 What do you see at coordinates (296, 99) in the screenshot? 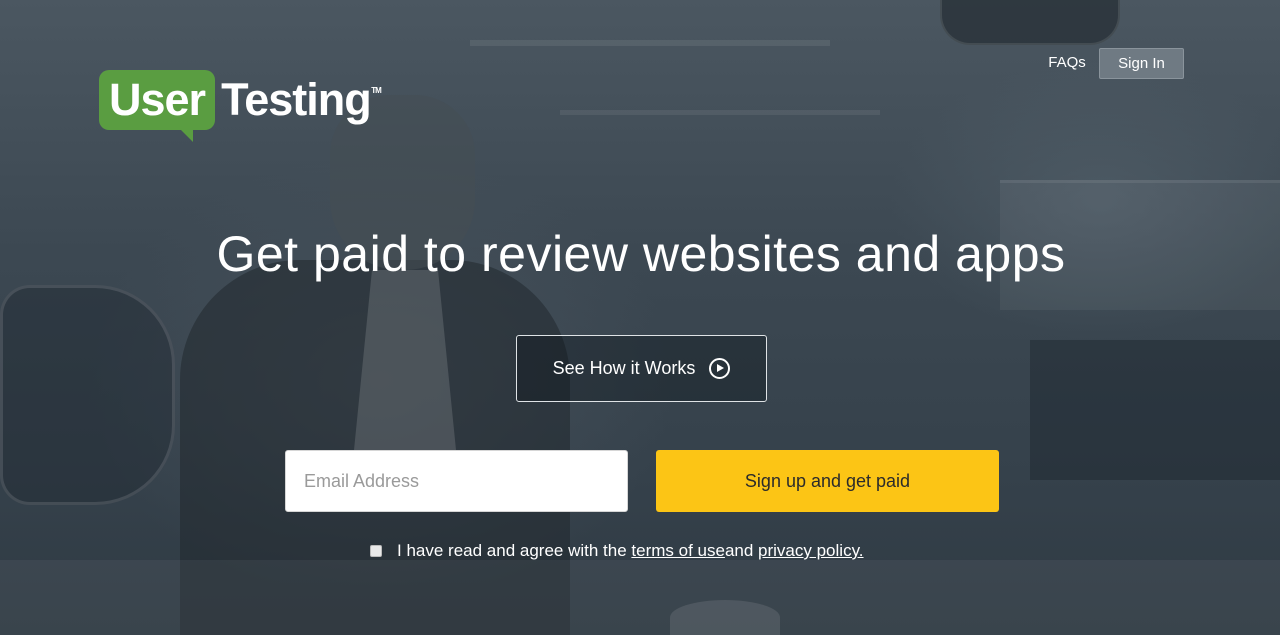
I see `logo-testing-label: Testing` at bounding box center [296, 99].